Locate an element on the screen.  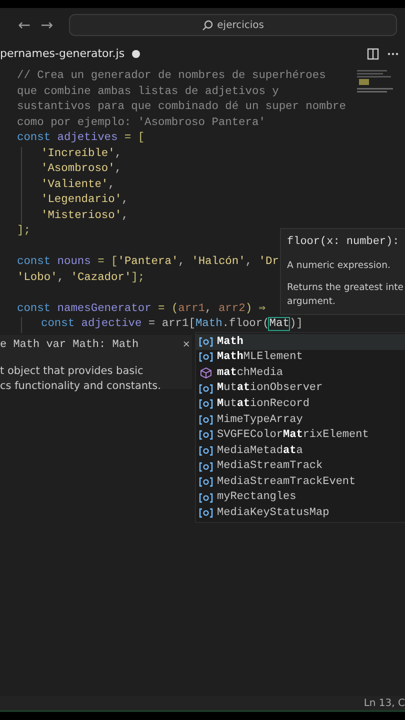
split-editor-icon is located at coordinates (373, 54).